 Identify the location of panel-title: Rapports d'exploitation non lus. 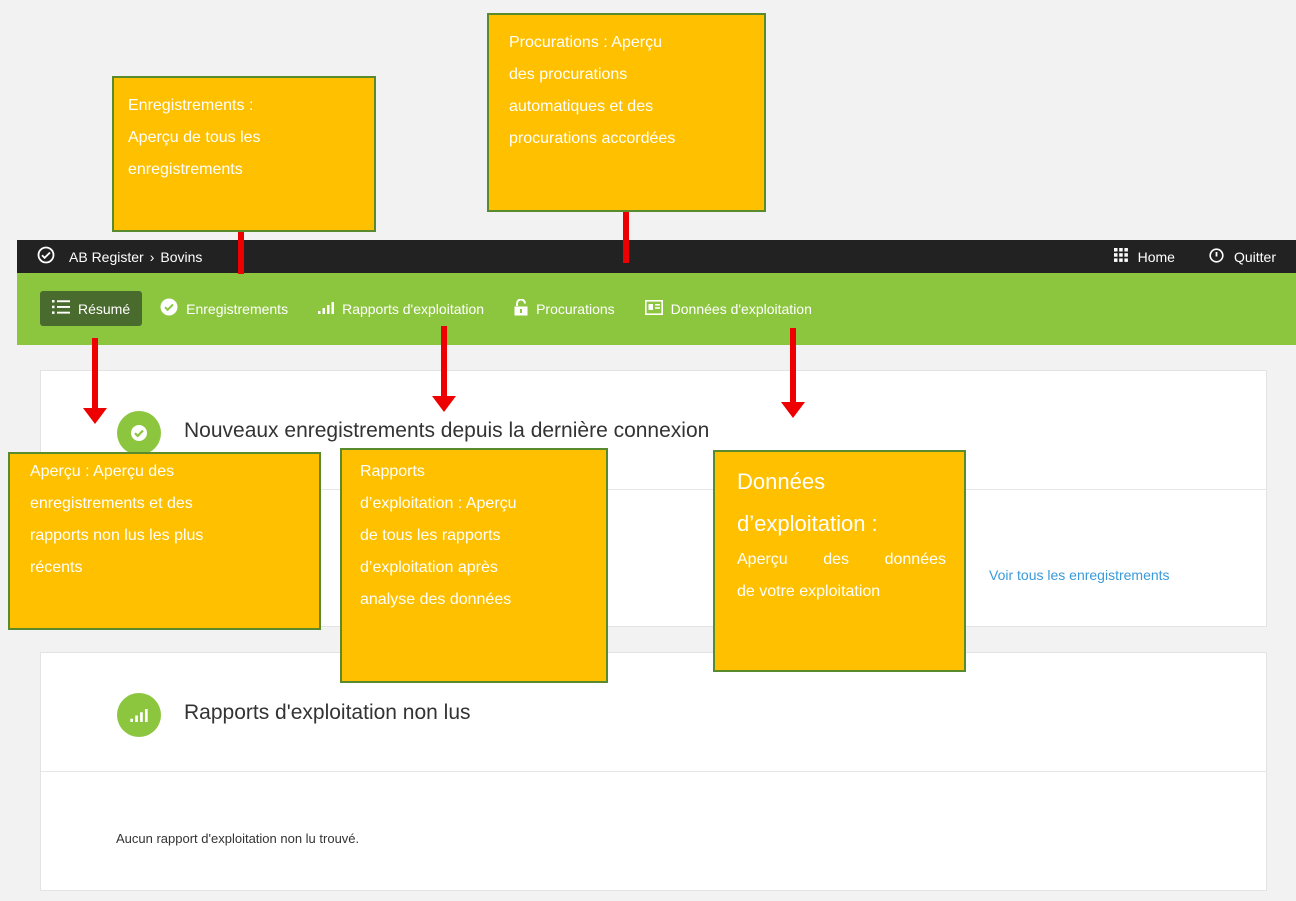
(327, 712).